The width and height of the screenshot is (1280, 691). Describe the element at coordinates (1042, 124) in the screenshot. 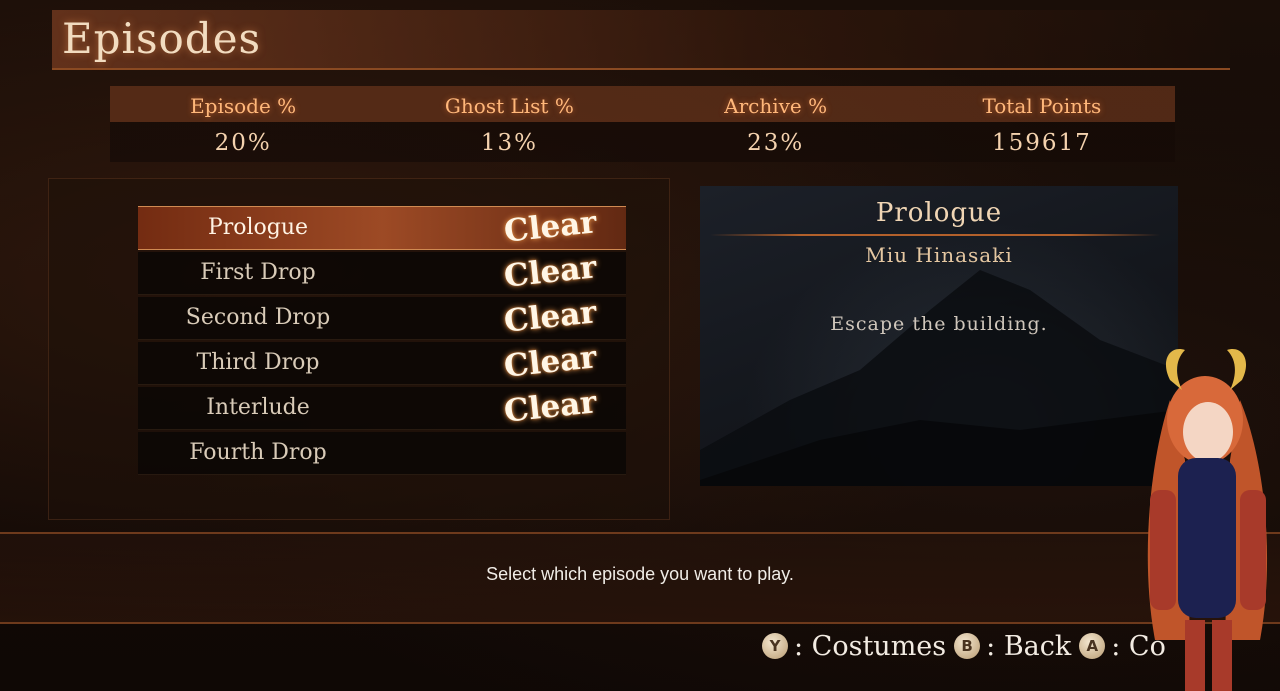

I see `stat-total-points: Total Points 159617` at that location.